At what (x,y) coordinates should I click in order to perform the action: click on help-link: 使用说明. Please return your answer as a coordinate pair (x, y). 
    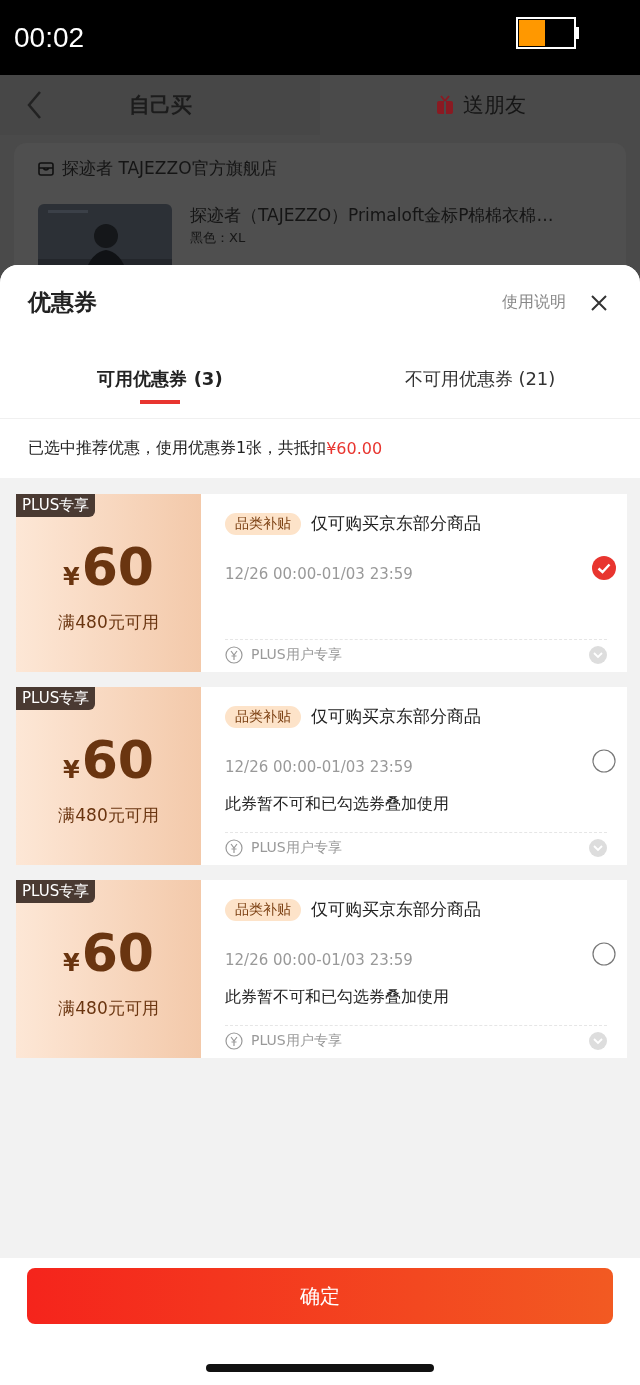
    Looking at the image, I should click on (534, 302).